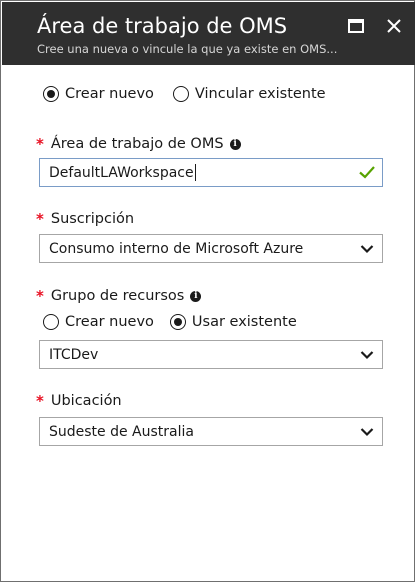  Describe the element at coordinates (74, 354) in the screenshot. I see `resource-group-value: ITCDev` at that location.